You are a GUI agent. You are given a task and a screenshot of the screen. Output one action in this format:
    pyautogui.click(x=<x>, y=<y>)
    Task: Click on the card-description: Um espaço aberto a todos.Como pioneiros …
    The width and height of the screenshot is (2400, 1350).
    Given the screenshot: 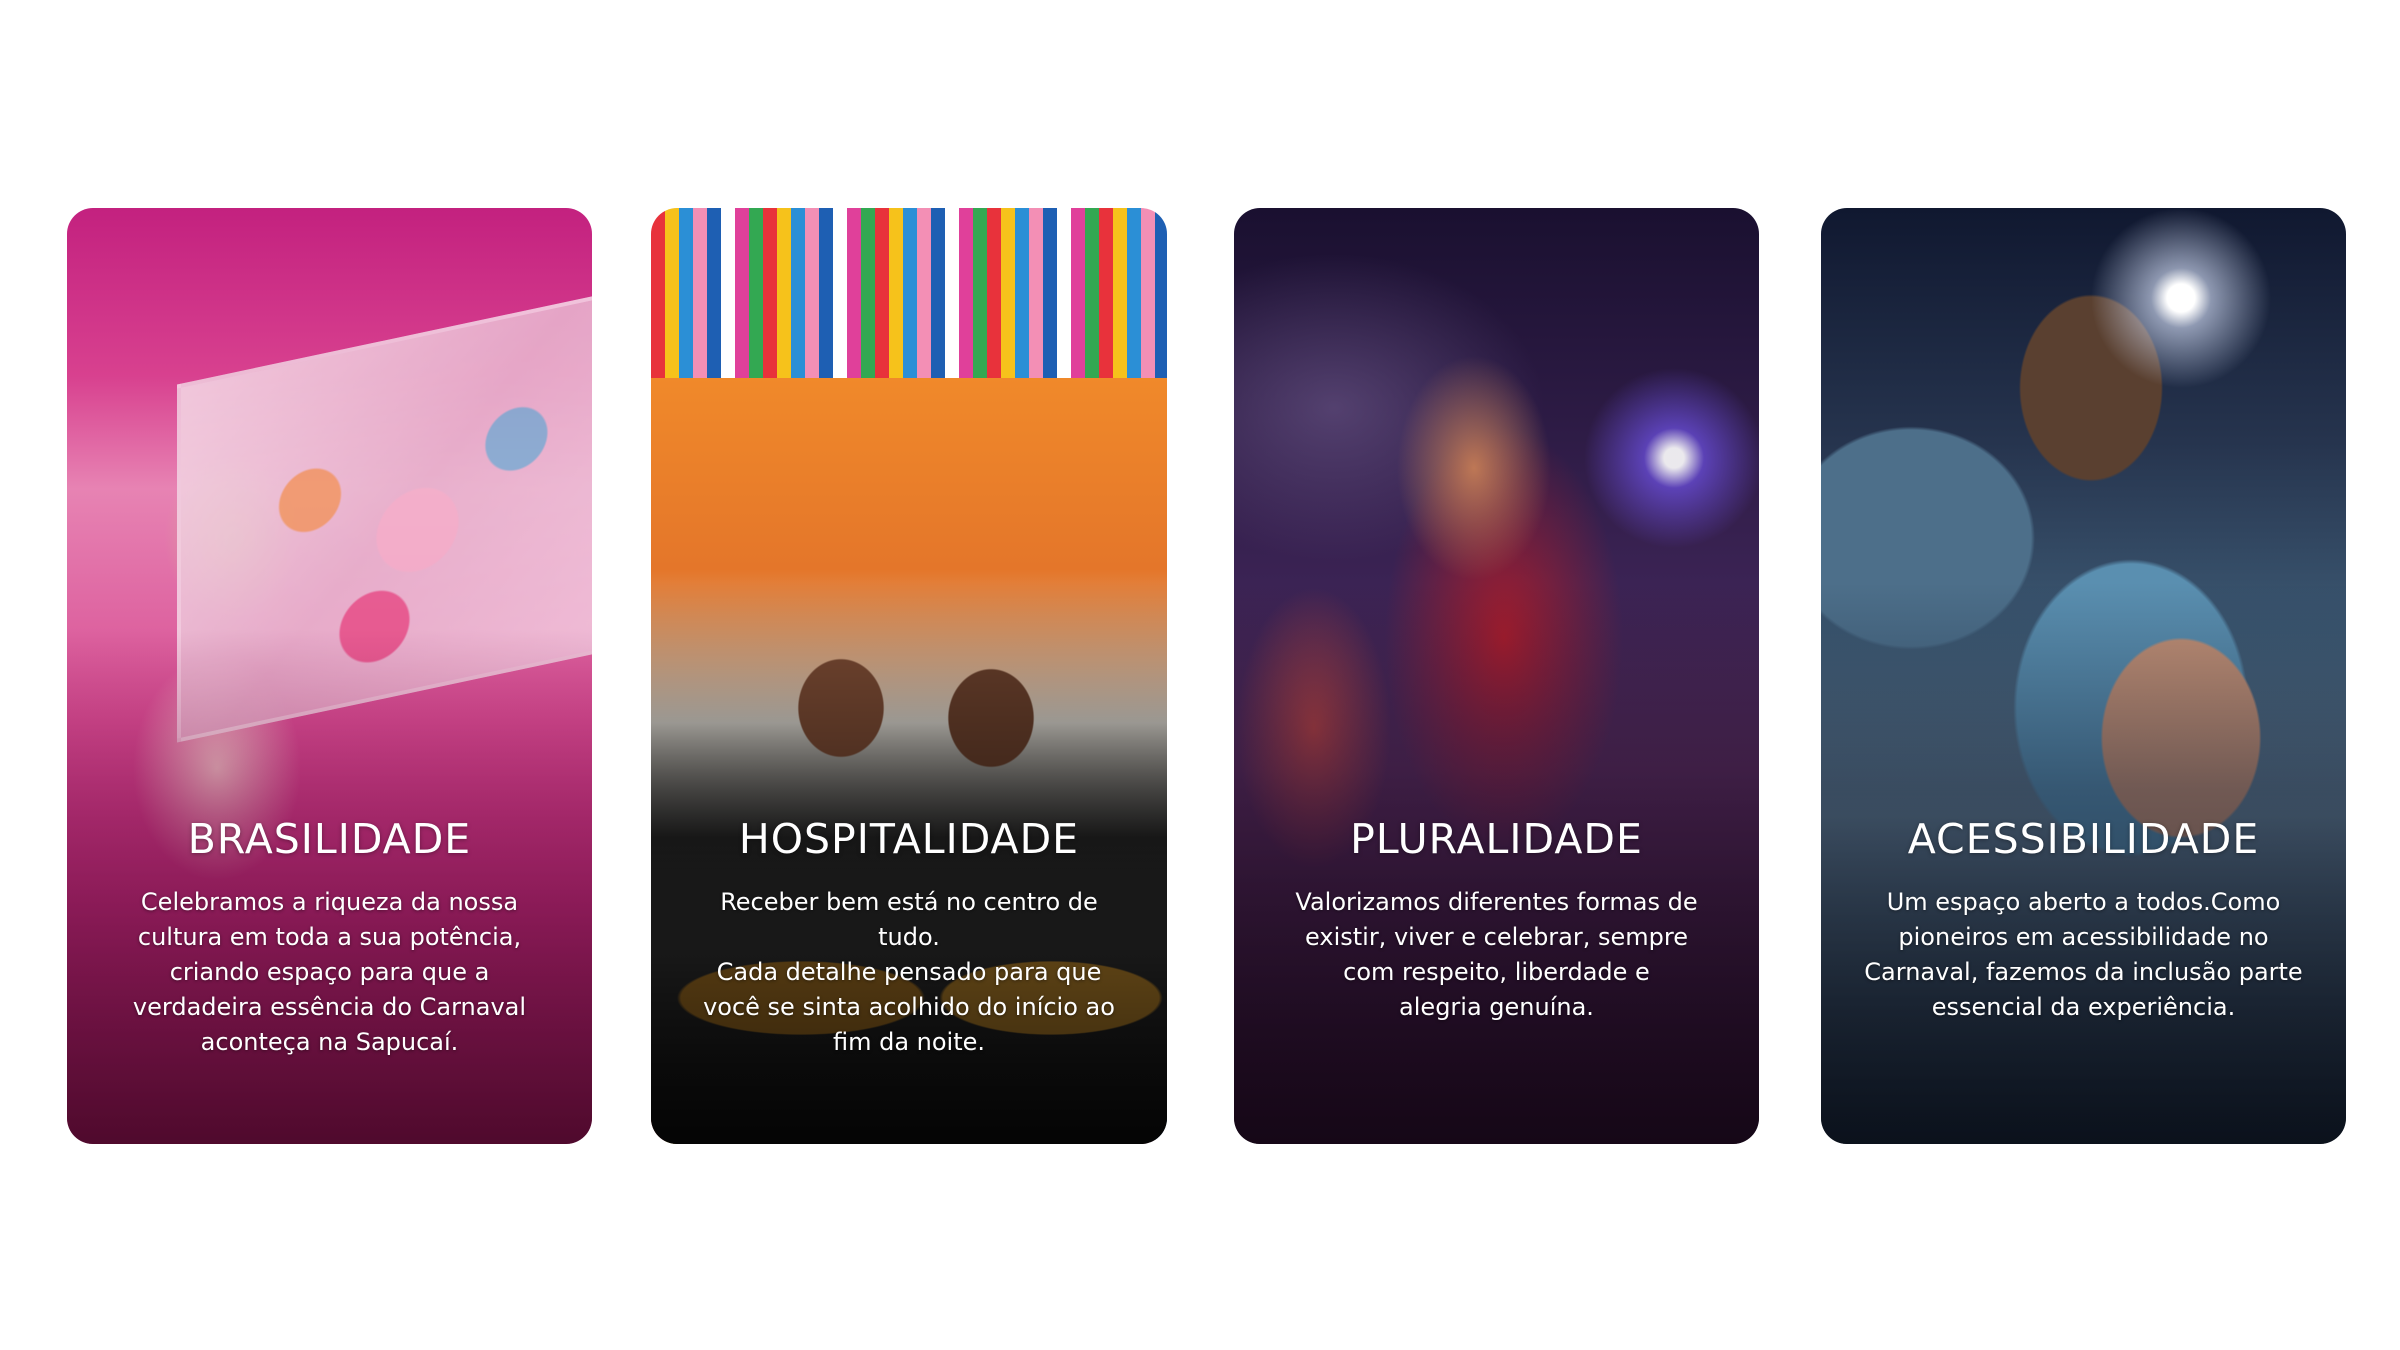 What is the action you would take?
    pyautogui.click(x=2083, y=955)
    